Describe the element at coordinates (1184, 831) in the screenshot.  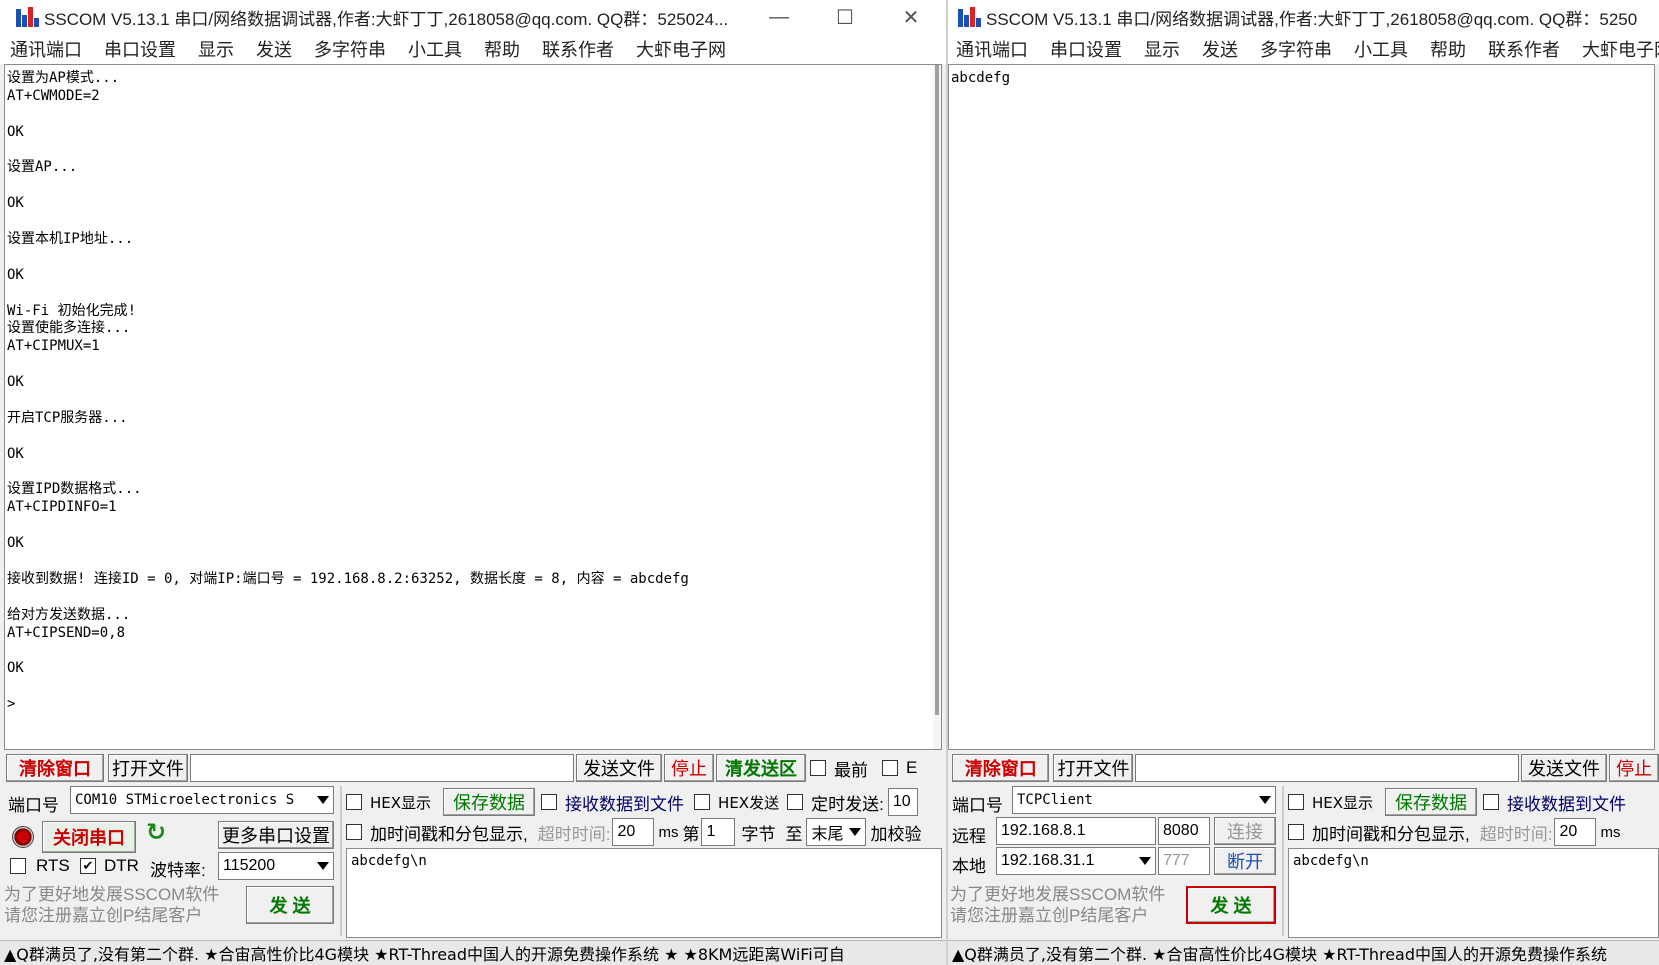
I see `remote-port-input: 8080` at that location.